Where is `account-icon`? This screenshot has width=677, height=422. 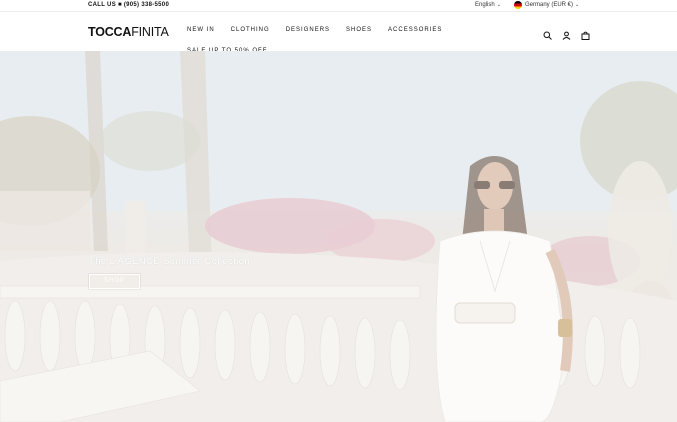
account-icon is located at coordinates (566, 33).